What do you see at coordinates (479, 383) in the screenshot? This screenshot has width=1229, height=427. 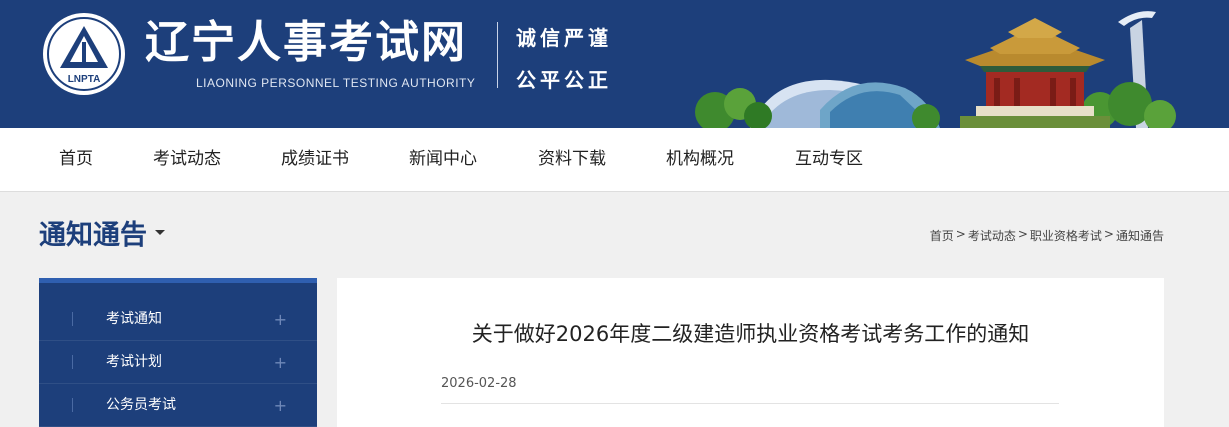 I see `article-date: 2026-02-28` at bounding box center [479, 383].